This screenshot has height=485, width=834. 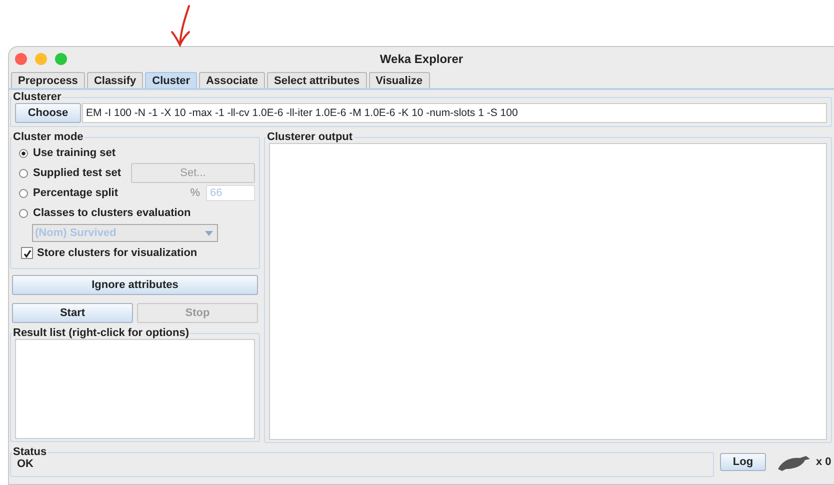 What do you see at coordinates (209, 233) in the screenshot?
I see `dropdown-arrow-icon` at bounding box center [209, 233].